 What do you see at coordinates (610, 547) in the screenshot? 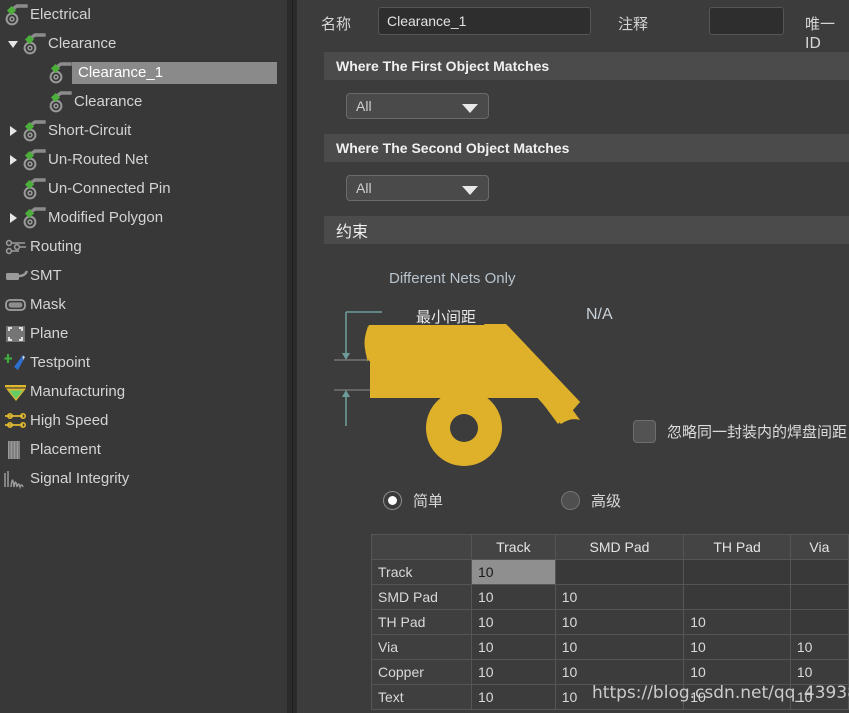
I see `table-header-row: Track SMD Pad TH Pad Via` at bounding box center [610, 547].